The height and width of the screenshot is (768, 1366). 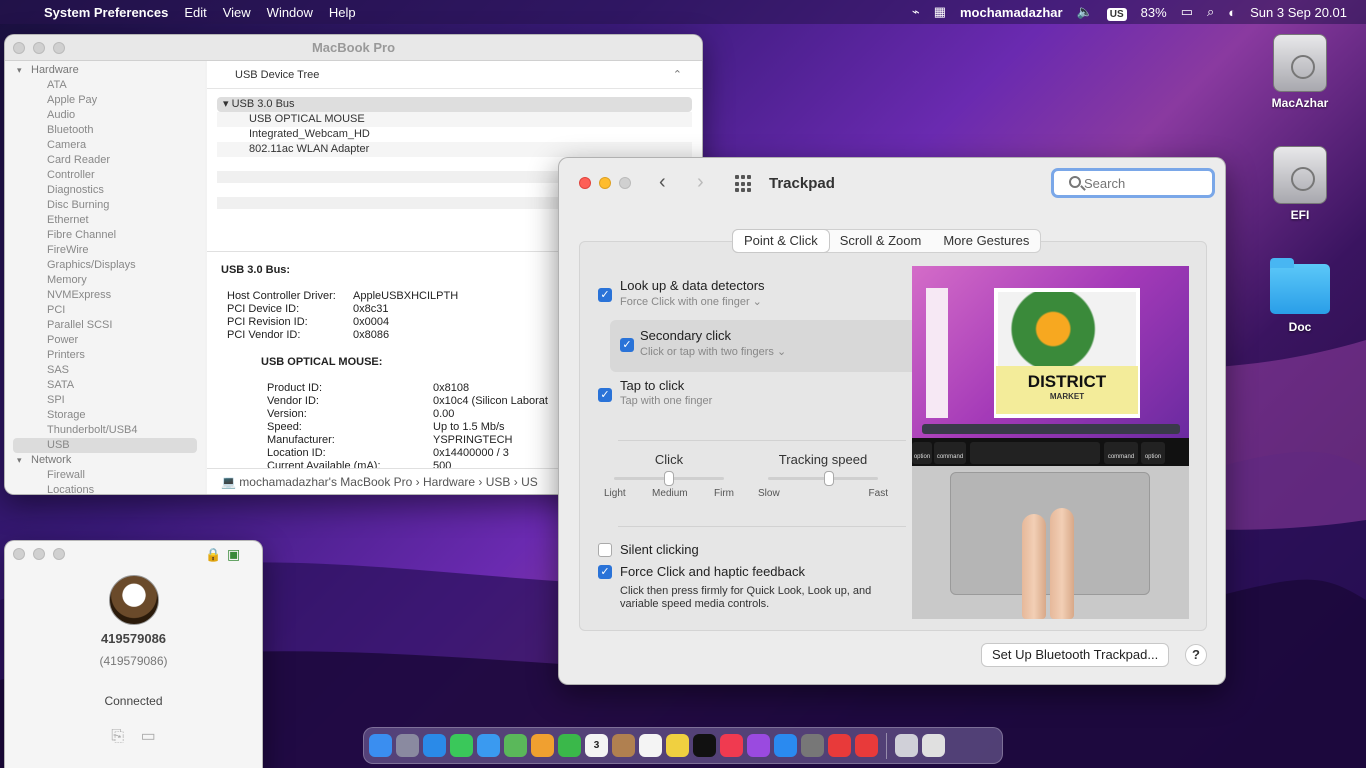 What do you see at coordinates (605, 572) in the screenshot?
I see `force-click-checkbox: ✓` at bounding box center [605, 572].